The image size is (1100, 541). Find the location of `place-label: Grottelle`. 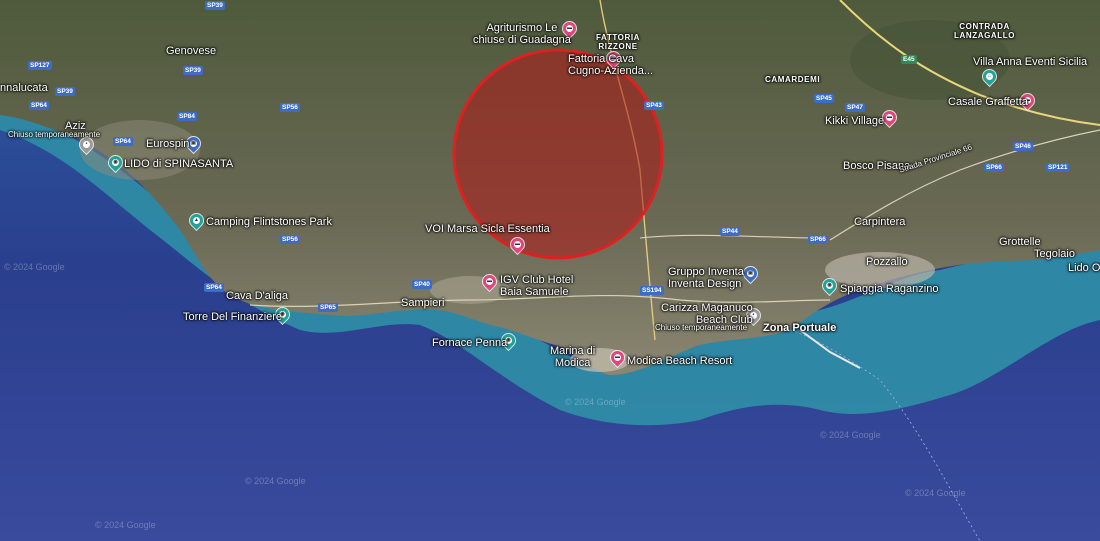

place-label: Grottelle is located at coordinates (1020, 242).